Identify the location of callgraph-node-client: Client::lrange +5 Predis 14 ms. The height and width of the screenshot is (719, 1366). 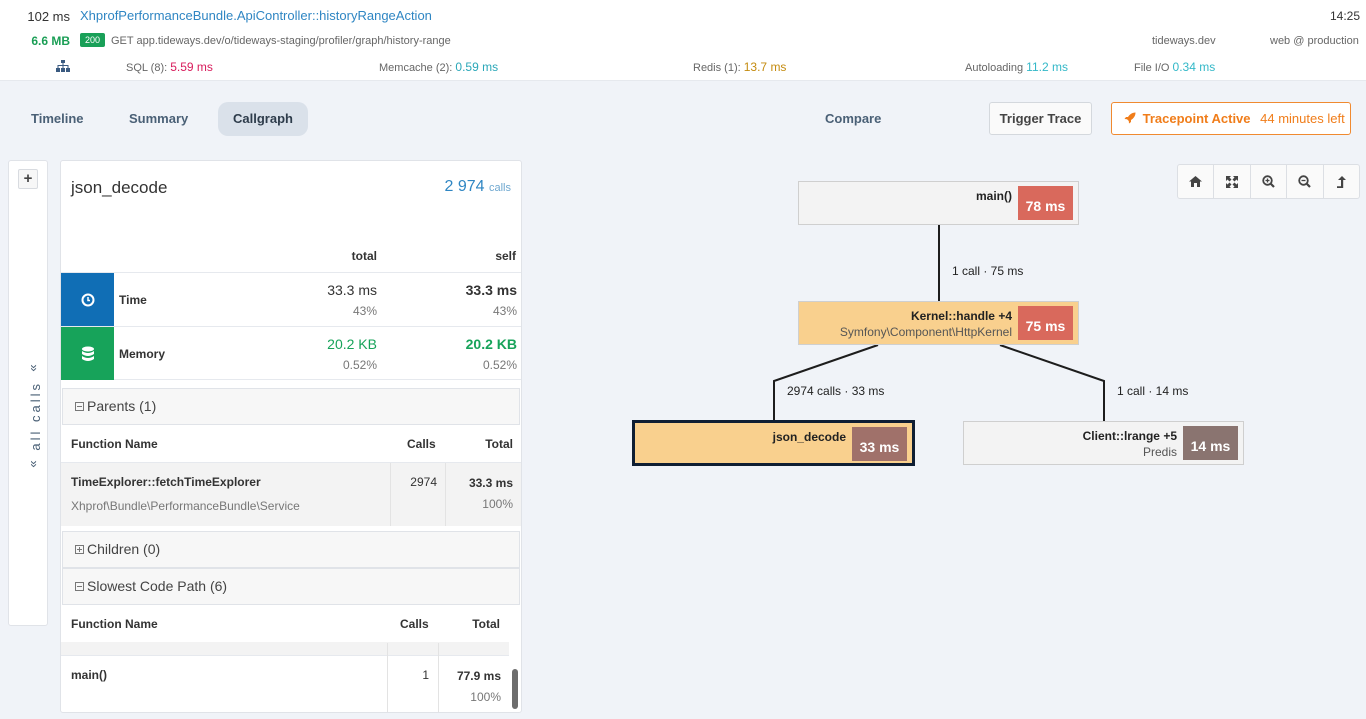
(1103, 443).